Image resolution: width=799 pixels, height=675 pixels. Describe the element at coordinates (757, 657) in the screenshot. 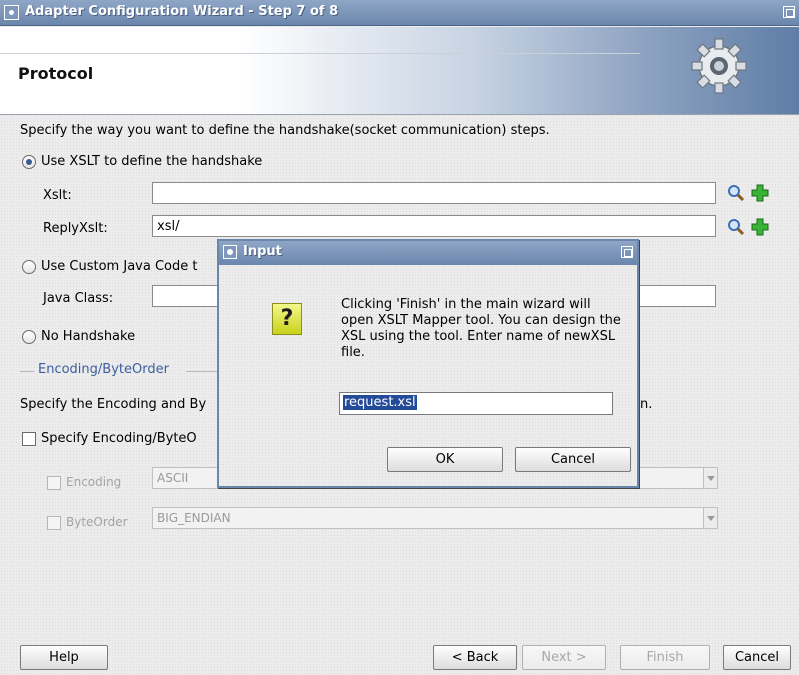

I see `cancel-button: Cancel` at that location.